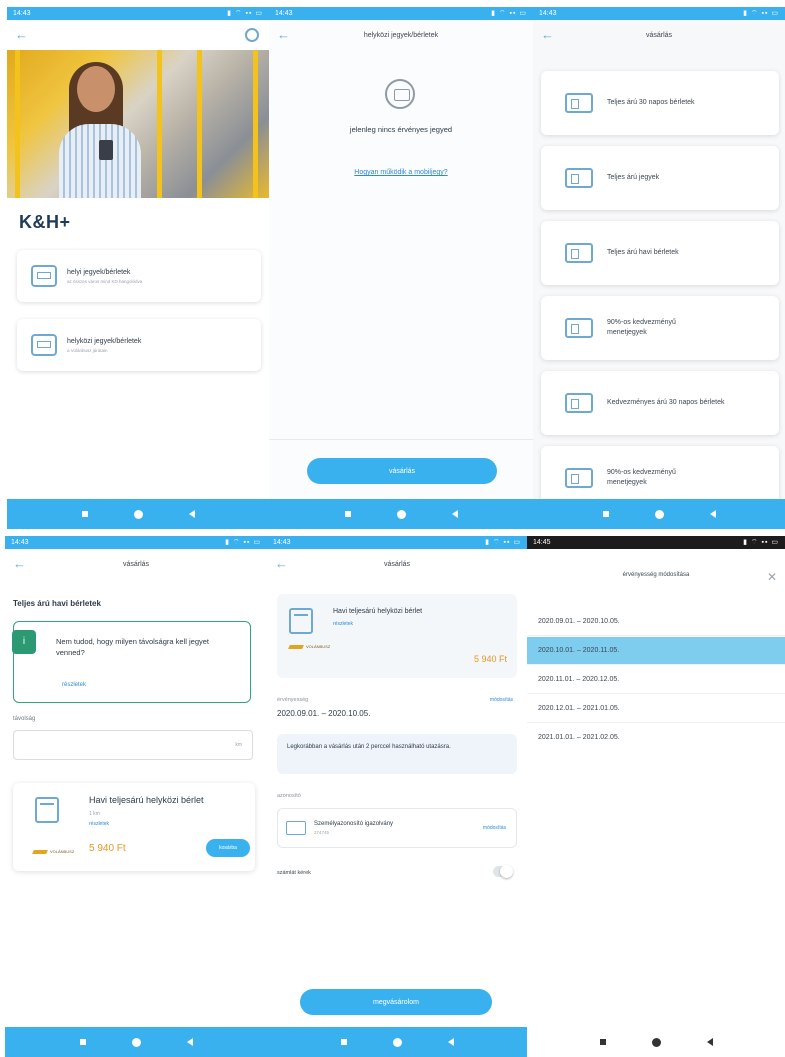 This screenshot has height=1057, width=785. I want to click on category-card: Teljes árú havi bérletek, so click(660, 253).